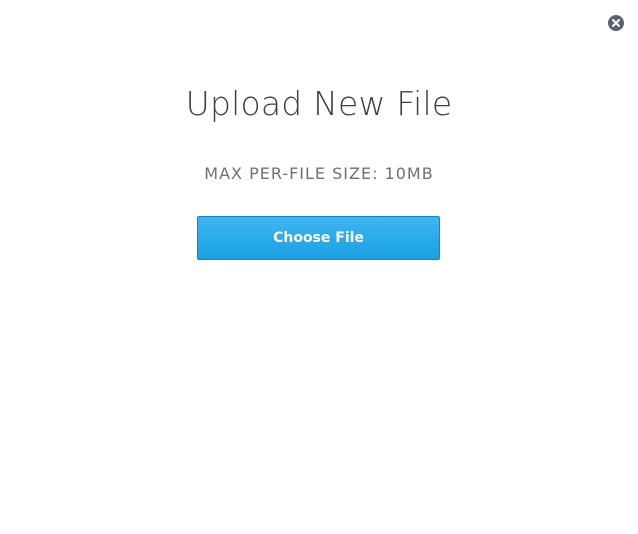  What do you see at coordinates (318, 238) in the screenshot?
I see `choose-file-button: Choose File` at bounding box center [318, 238].